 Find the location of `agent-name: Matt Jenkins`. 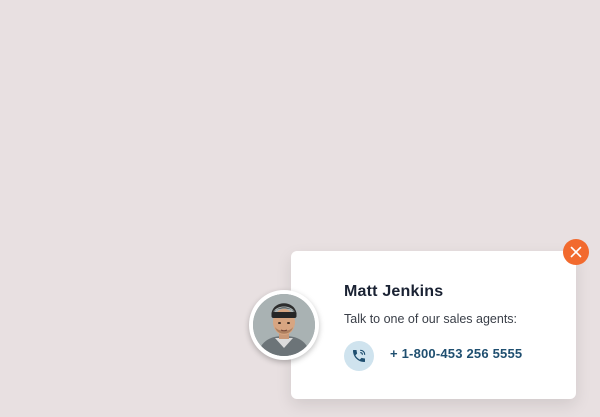

agent-name: Matt Jenkins is located at coordinates (394, 291).